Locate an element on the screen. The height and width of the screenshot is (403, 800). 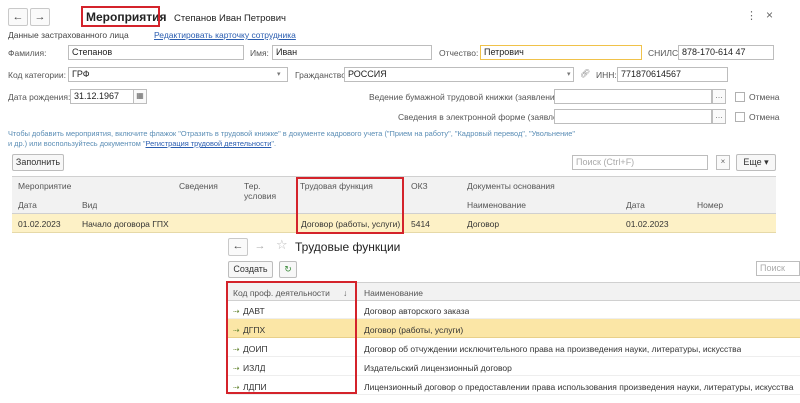
popup-back-icon: ← is located at coordinates (238, 246).